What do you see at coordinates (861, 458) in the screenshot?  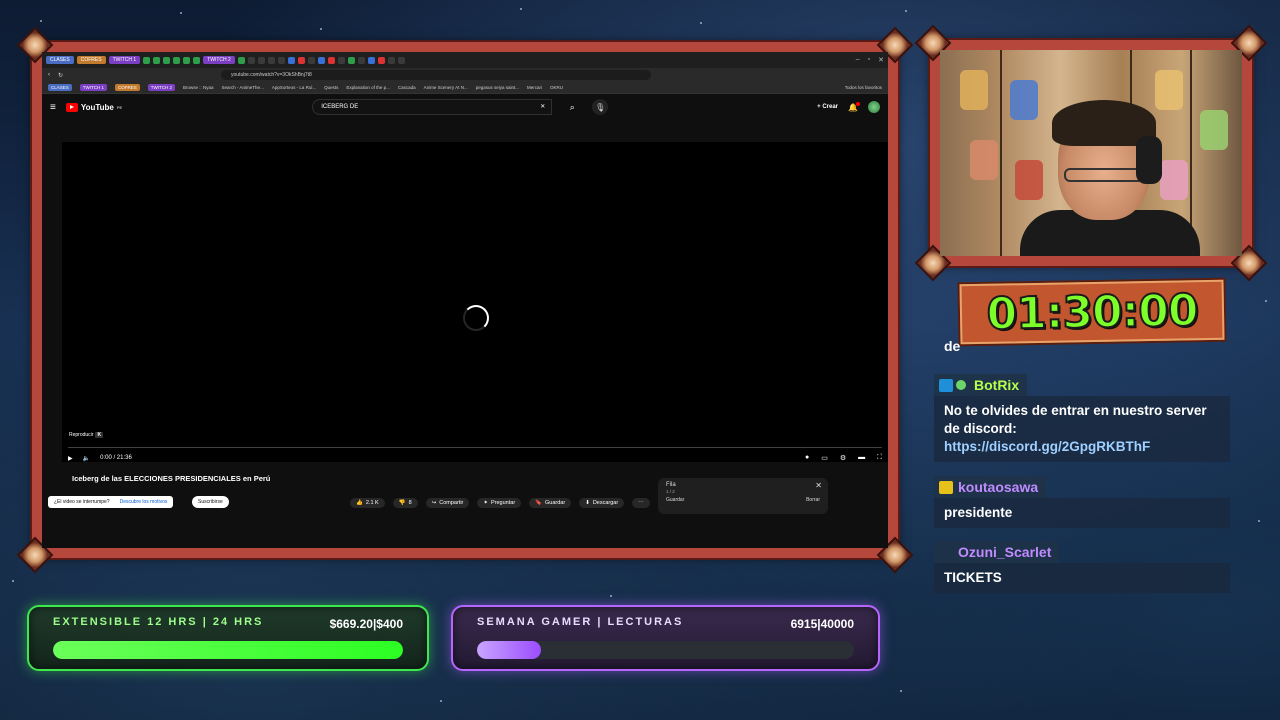 I see `theater-mode-icon: ▬` at bounding box center [861, 458].